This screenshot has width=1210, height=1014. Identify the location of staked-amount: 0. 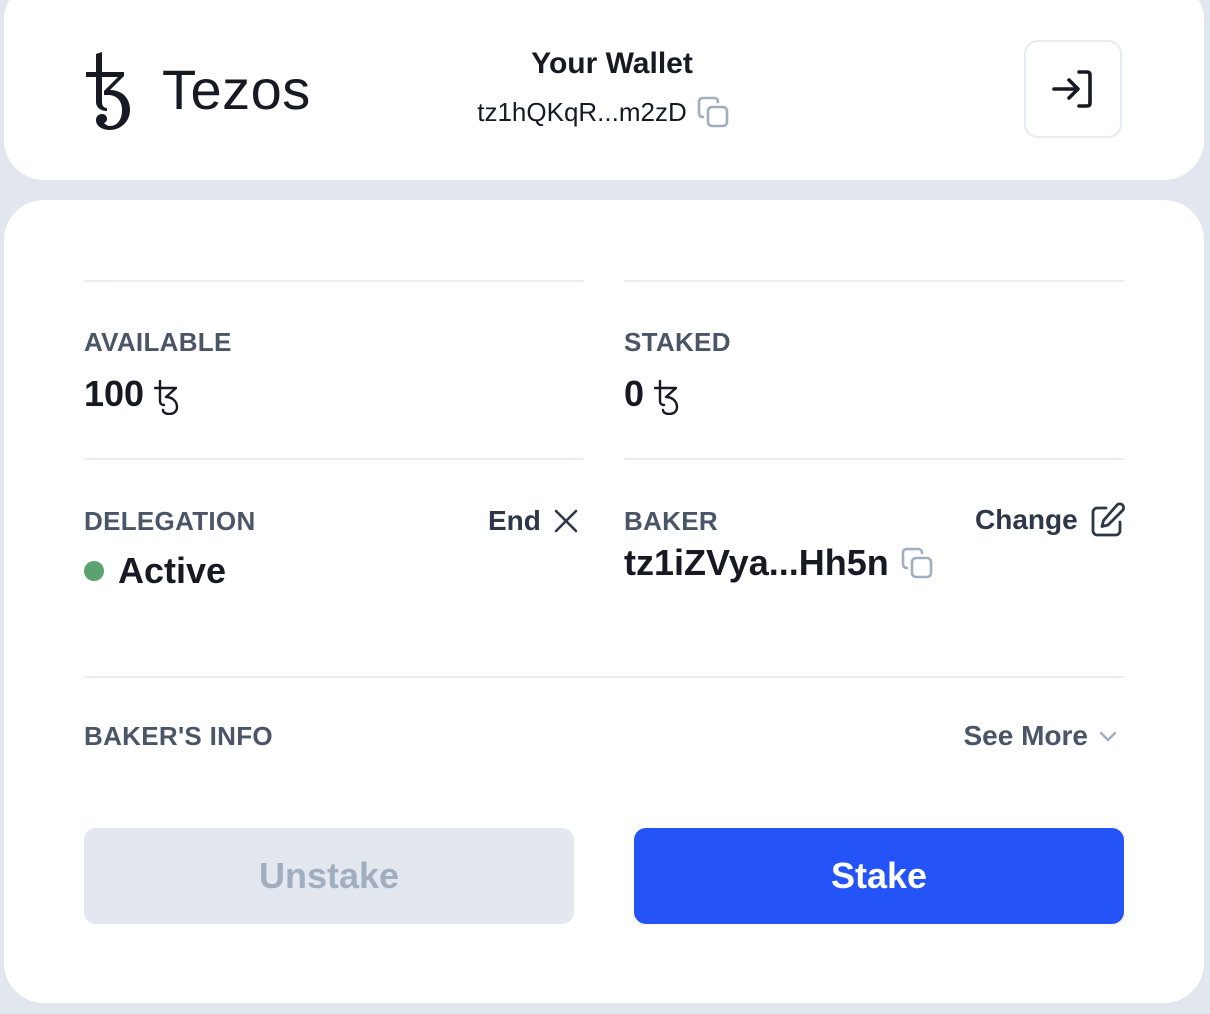
(634, 393).